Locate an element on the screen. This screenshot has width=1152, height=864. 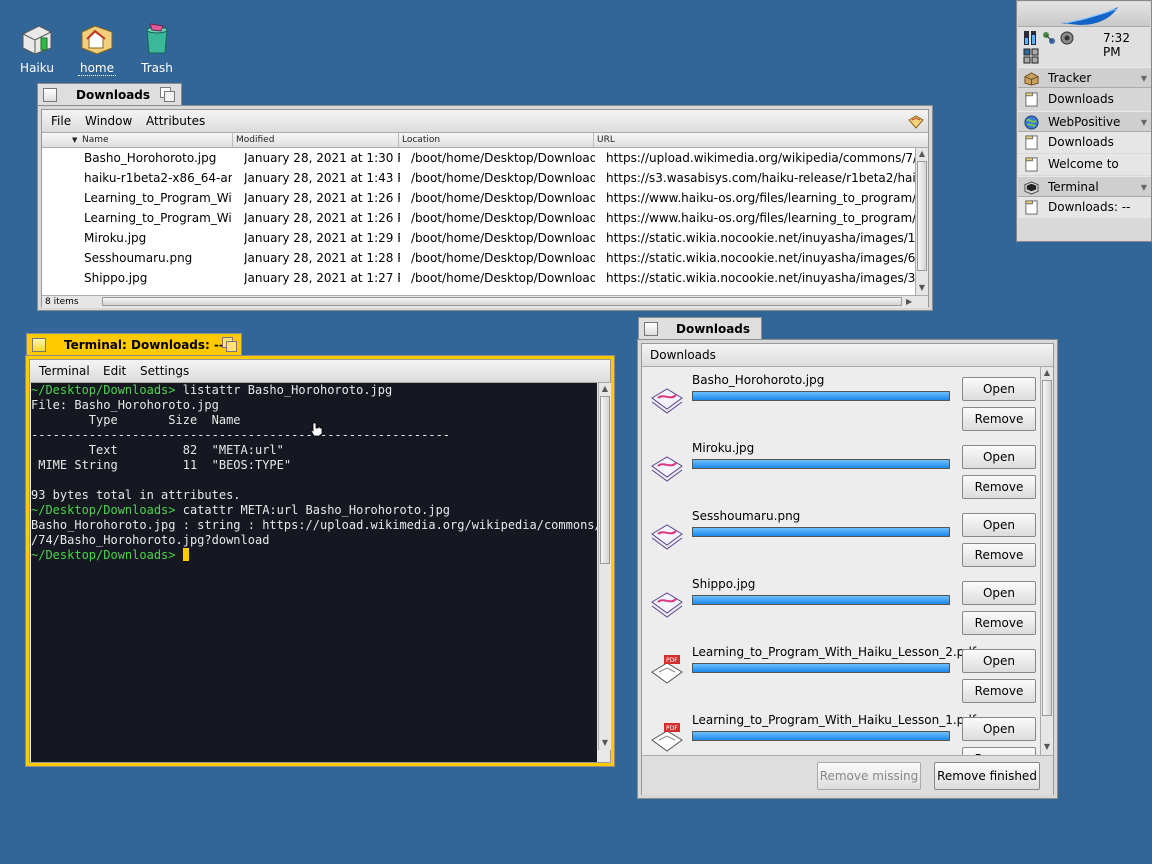
desktop-icon-haiku: Haiku is located at coordinates (37, 47).